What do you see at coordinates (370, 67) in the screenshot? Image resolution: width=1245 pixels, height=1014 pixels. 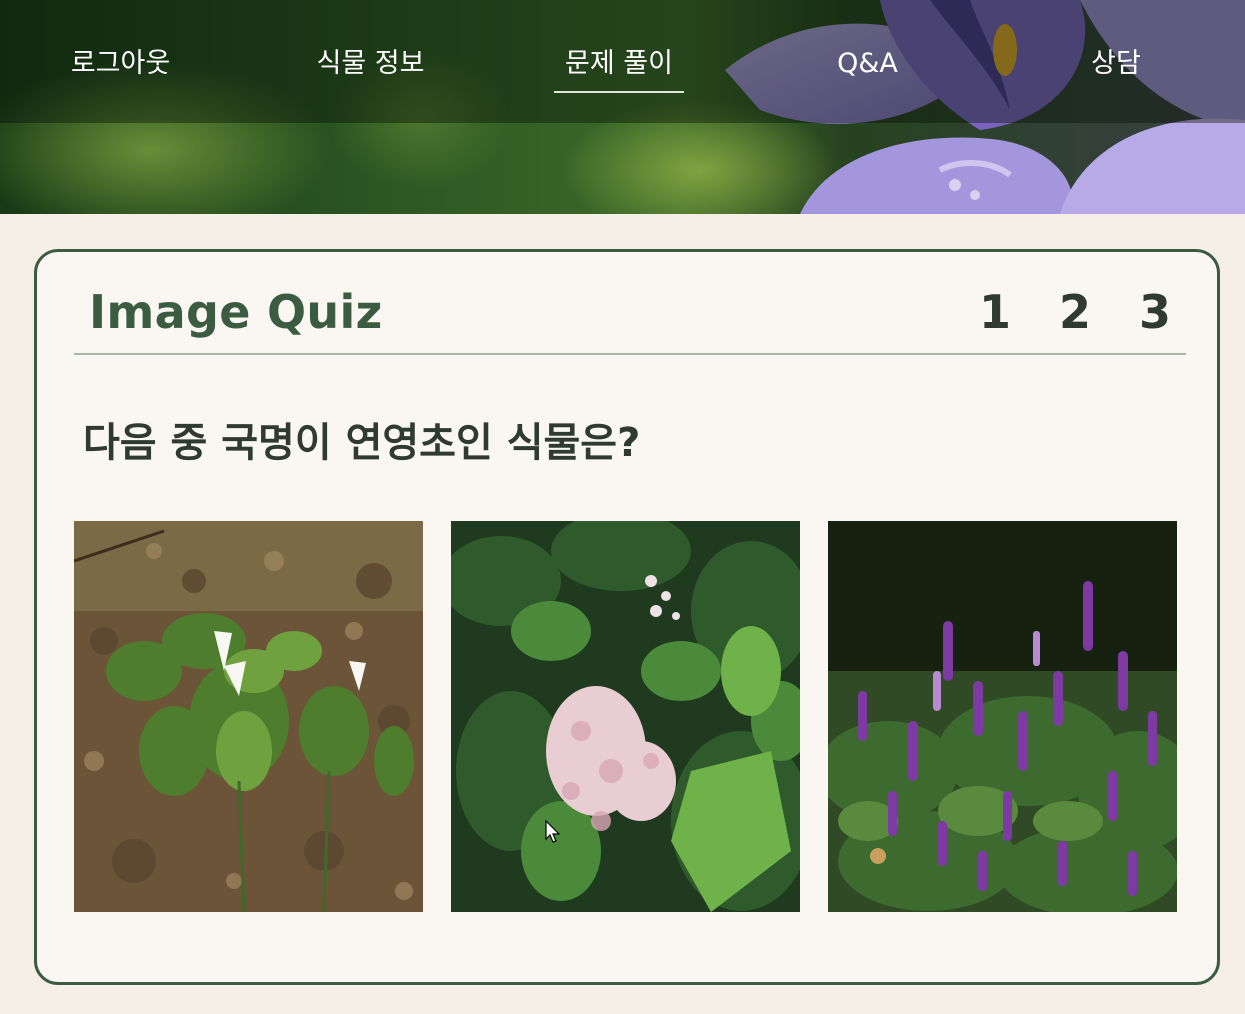 I see `nav-plant-info: 식물 정보` at bounding box center [370, 67].